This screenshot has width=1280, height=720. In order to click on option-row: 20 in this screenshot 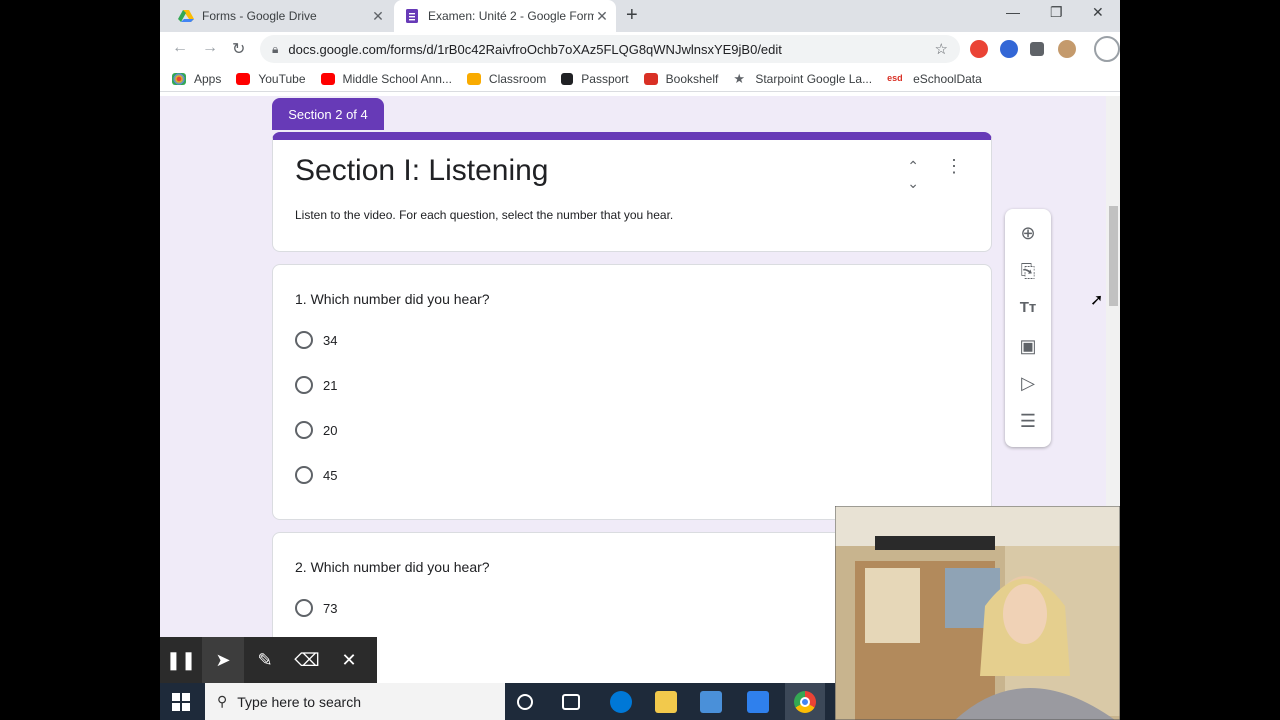, I will do `click(316, 430)`.